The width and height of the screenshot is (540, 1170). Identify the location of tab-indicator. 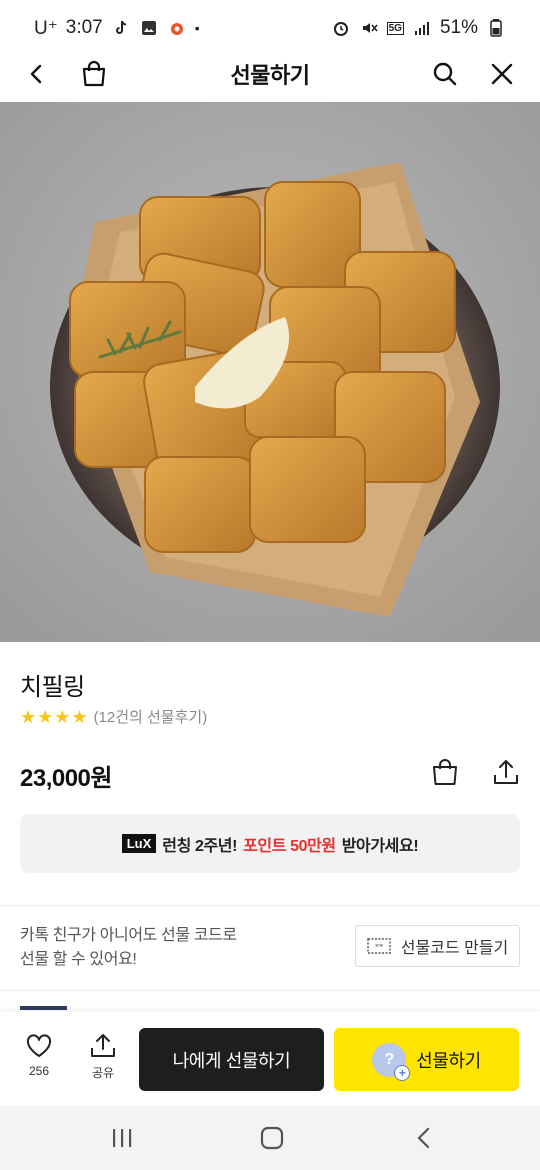
(43, 1008).